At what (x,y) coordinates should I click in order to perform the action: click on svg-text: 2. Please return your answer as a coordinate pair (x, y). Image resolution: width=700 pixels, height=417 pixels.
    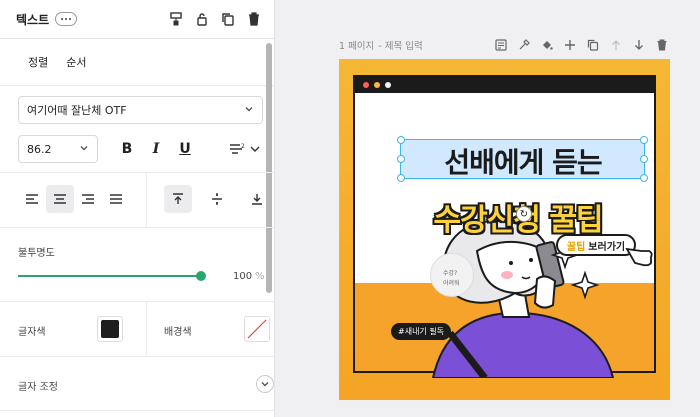
    Looking at the image, I should click on (243, 146).